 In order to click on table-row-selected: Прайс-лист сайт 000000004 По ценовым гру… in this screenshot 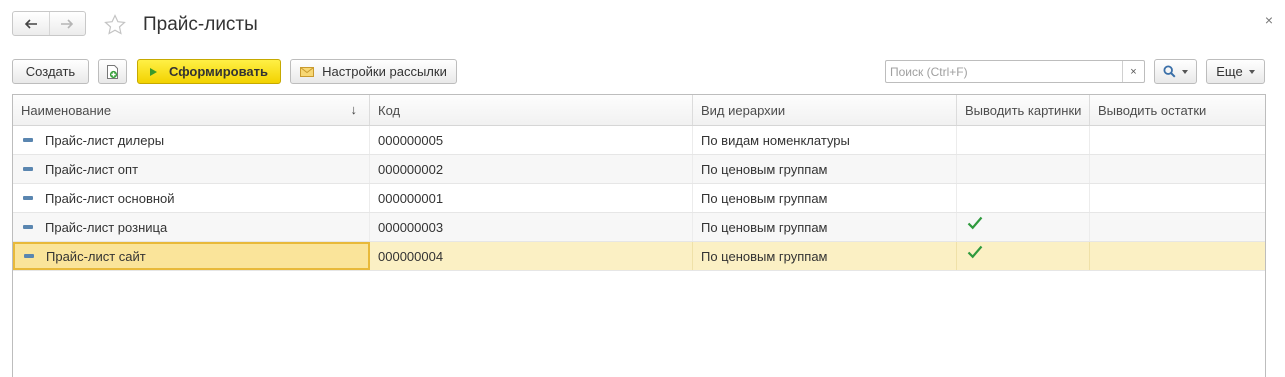, I will do `click(639, 256)`.